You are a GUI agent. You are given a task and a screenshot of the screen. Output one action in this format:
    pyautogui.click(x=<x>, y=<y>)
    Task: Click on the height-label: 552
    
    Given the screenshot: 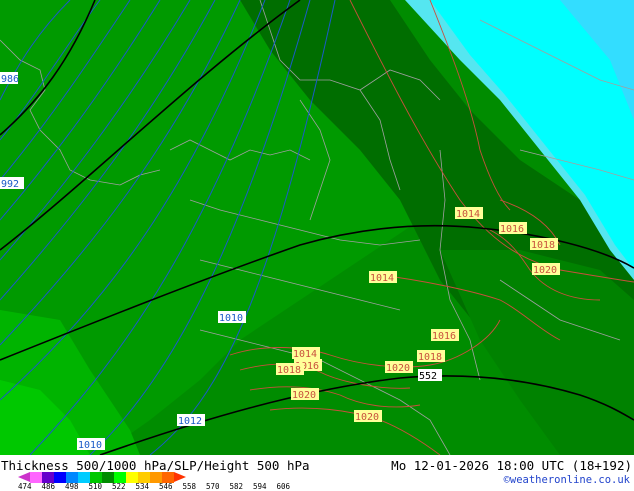 What is the action you would take?
    pyautogui.click(x=428, y=376)
    